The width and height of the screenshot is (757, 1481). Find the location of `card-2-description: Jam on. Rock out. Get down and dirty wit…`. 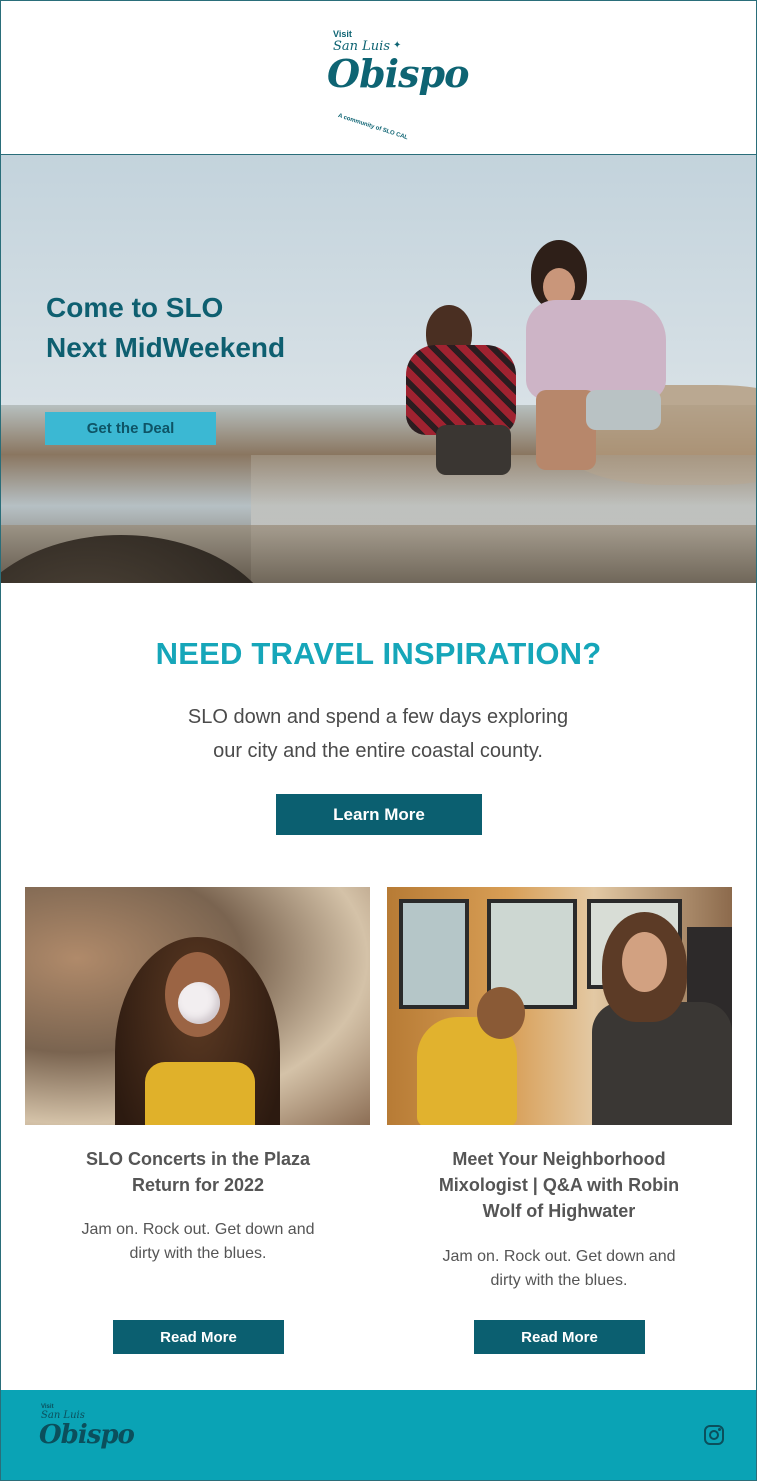

card-2-description: Jam on. Rock out. Get down and dirty wit… is located at coordinates (559, 1269).